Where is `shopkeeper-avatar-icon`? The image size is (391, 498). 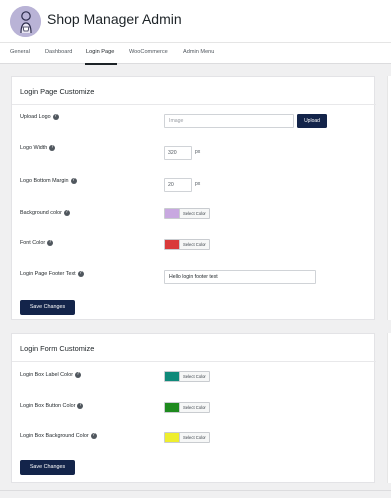 shopkeeper-avatar-icon is located at coordinates (25, 21).